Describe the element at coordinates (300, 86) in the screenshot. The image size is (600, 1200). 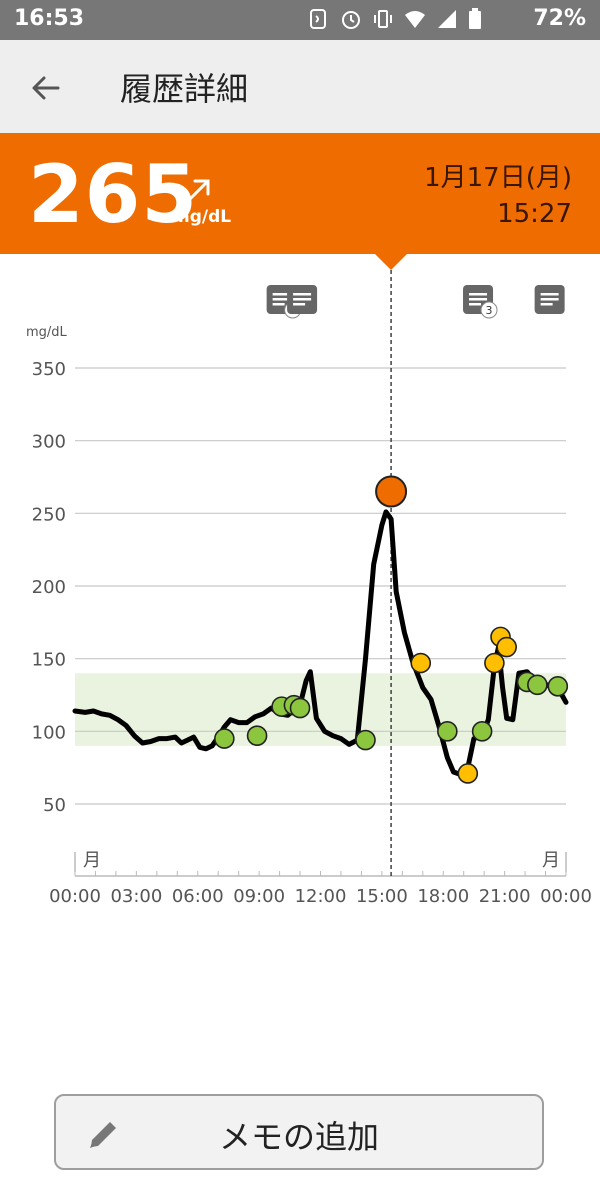
I see `app-bar: 履歴詳細` at that location.